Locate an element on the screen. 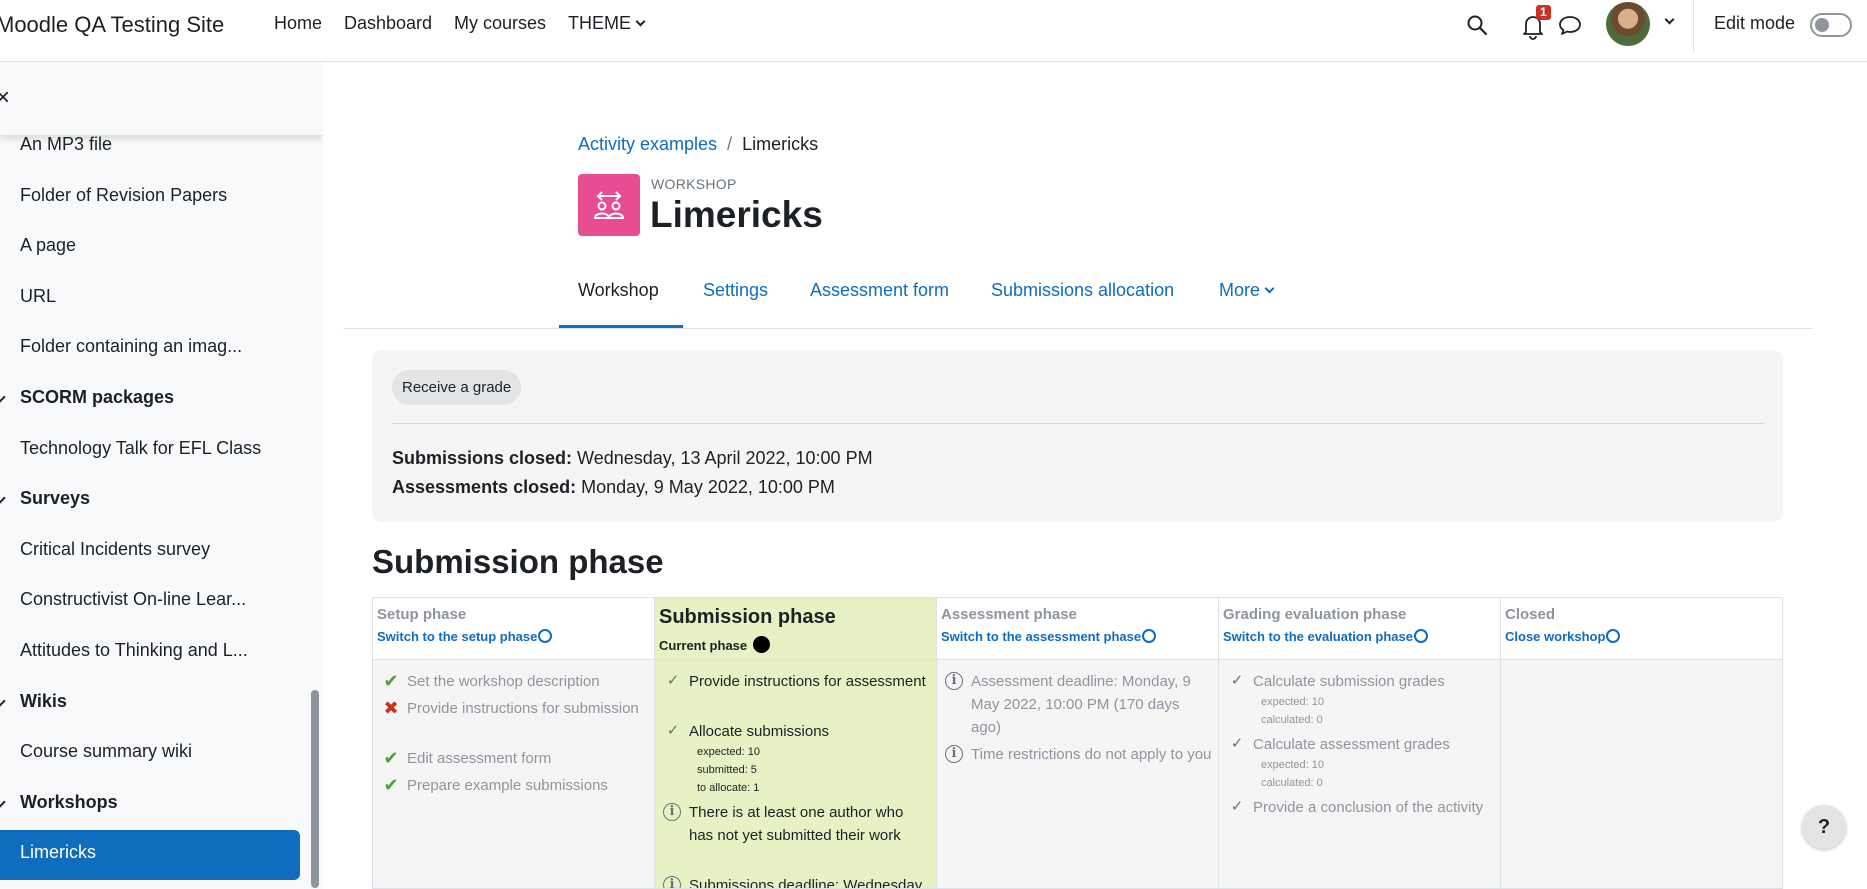 This screenshot has height=889, width=1867. chat-icon is located at coordinates (1570, 25).